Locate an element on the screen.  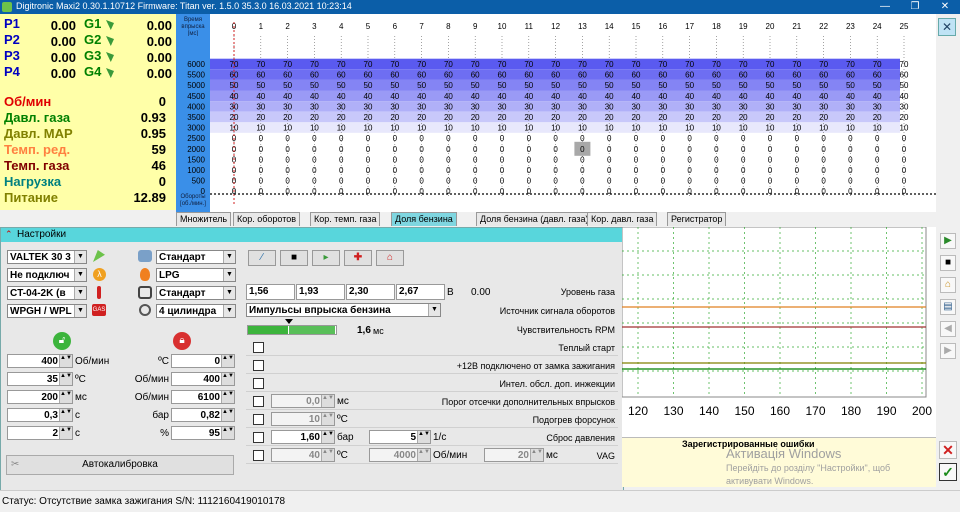
option-spinner-2: 4000 ▲▼ is located at coordinates (400, 455).